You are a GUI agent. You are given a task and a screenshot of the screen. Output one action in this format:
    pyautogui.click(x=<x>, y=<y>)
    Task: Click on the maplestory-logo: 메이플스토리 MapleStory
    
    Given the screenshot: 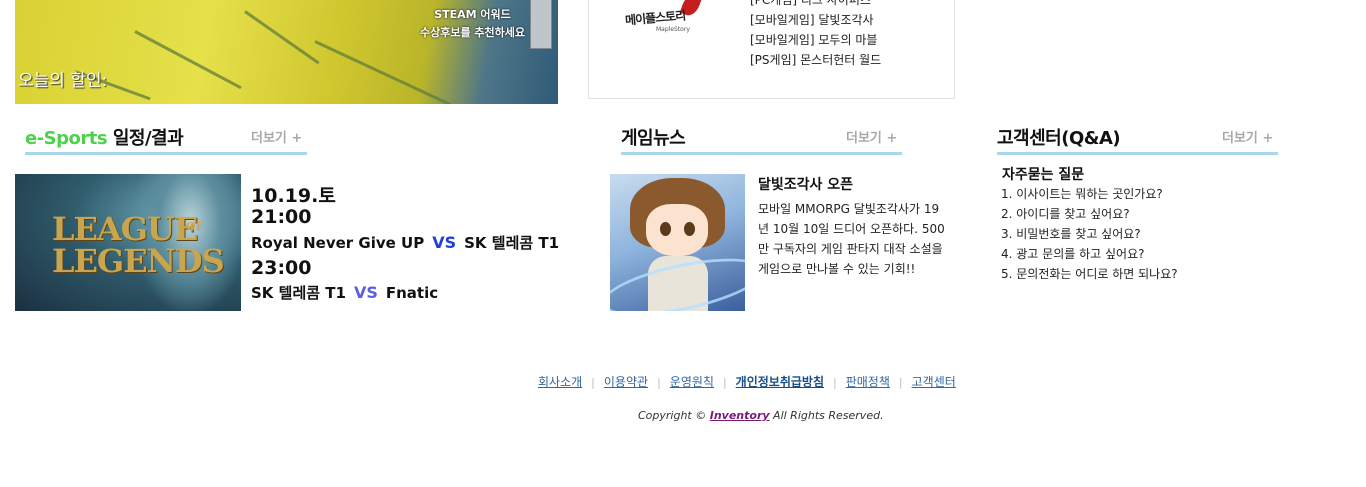 What is the action you would take?
    pyautogui.click(x=667, y=21)
    